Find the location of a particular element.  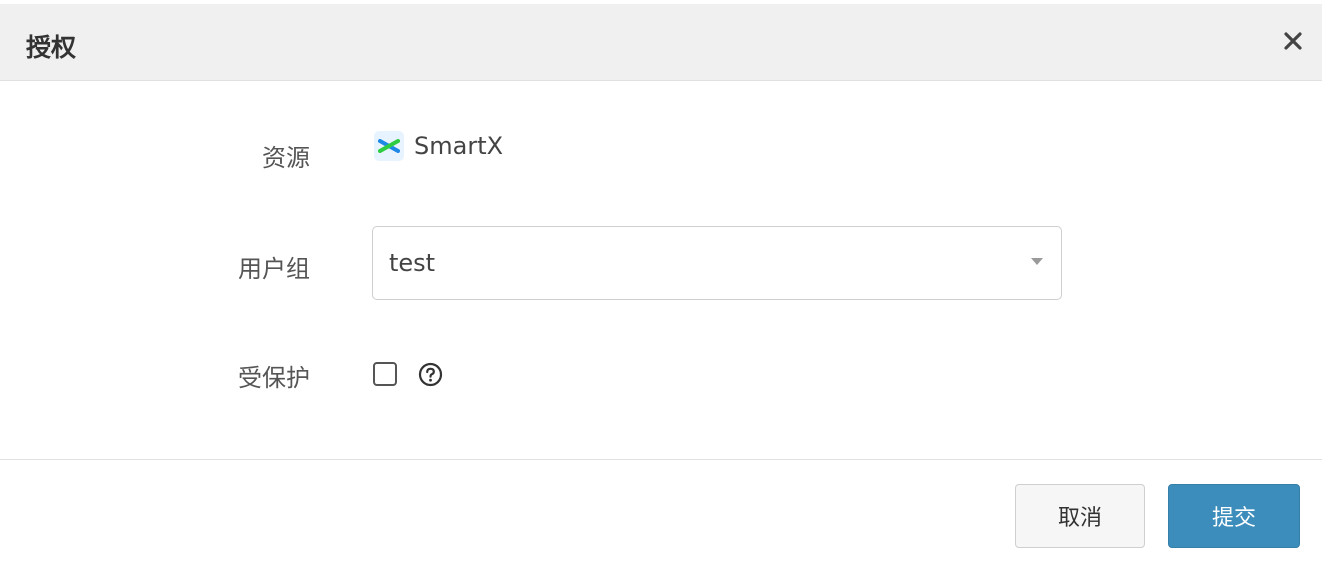

cancel-button: 取消 is located at coordinates (1080, 516).